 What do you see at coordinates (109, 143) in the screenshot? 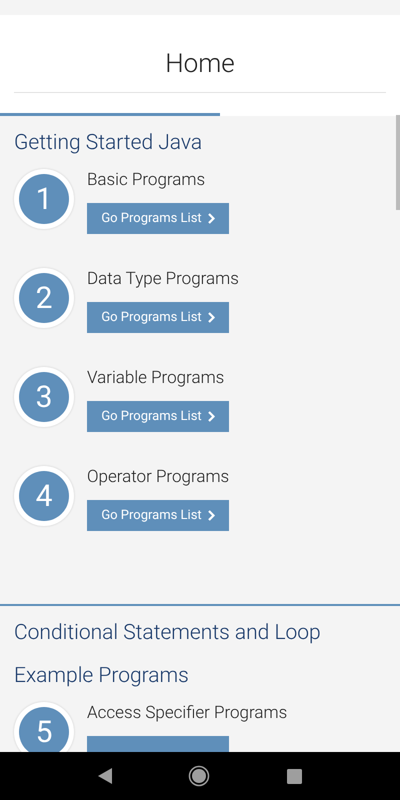
I see `section-title: Getting Started Java` at bounding box center [109, 143].